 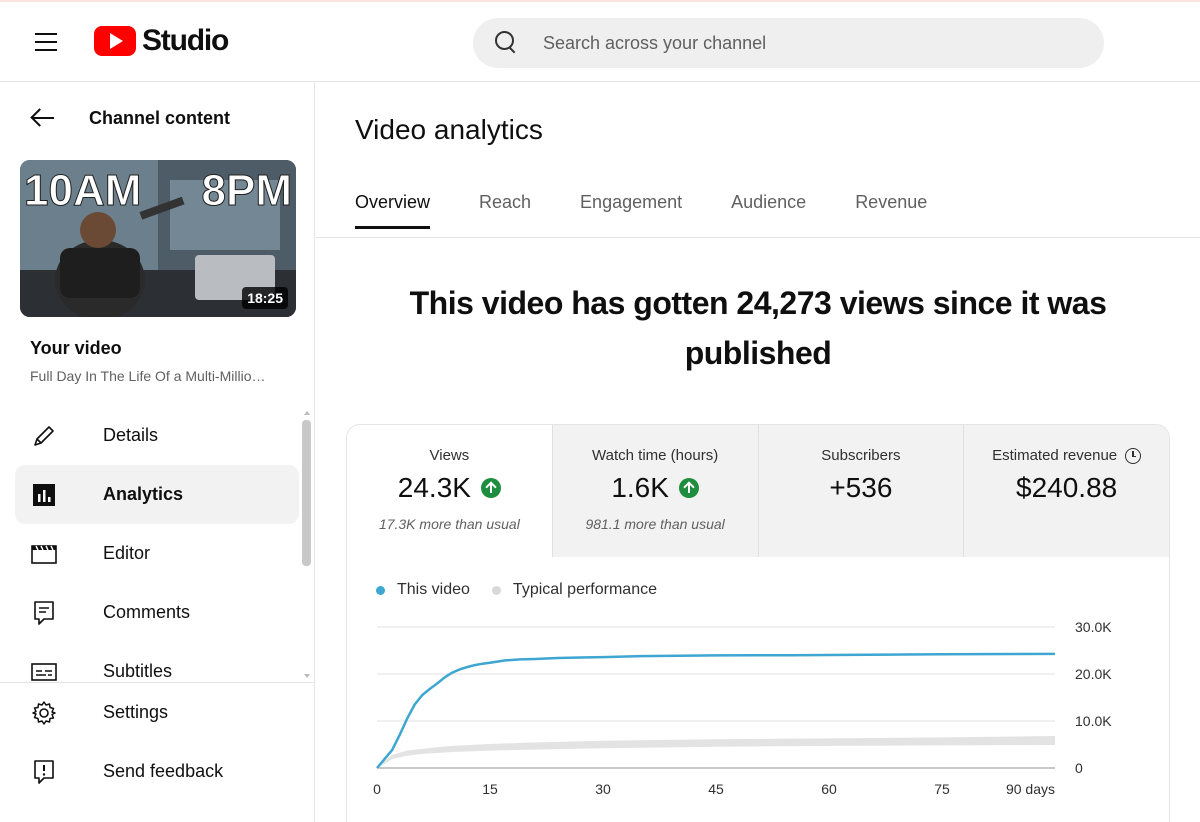 What do you see at coordinates (44, 554) in the screenshot?
I see `clapperboard-icon` at bounding box center [44, 554].